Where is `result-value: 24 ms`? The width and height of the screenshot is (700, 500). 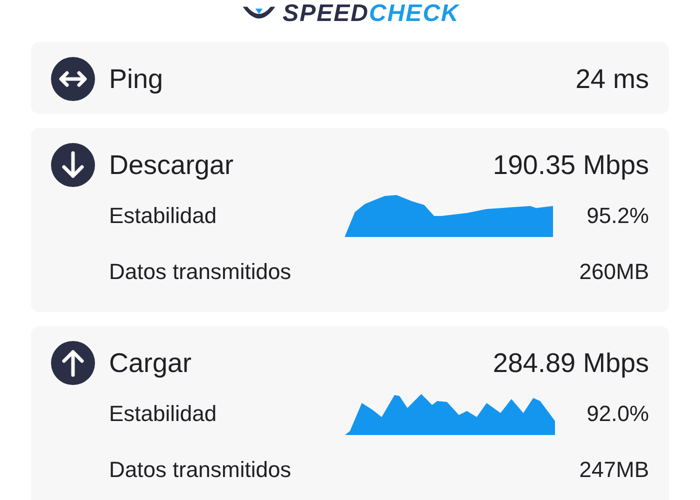
result-value: 24 ms is located at coordinates (612, 79).